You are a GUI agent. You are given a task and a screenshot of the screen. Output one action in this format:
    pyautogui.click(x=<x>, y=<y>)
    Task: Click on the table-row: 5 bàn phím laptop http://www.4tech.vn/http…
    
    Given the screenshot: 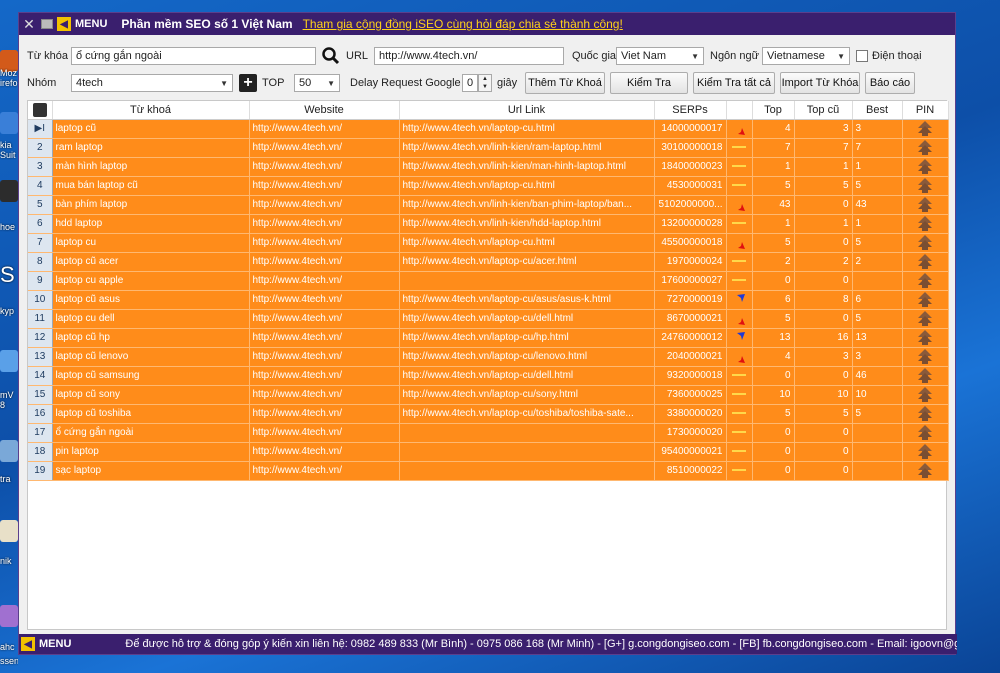 What is the action you would take?
    pyautogui.click(x=488, y=205)
    